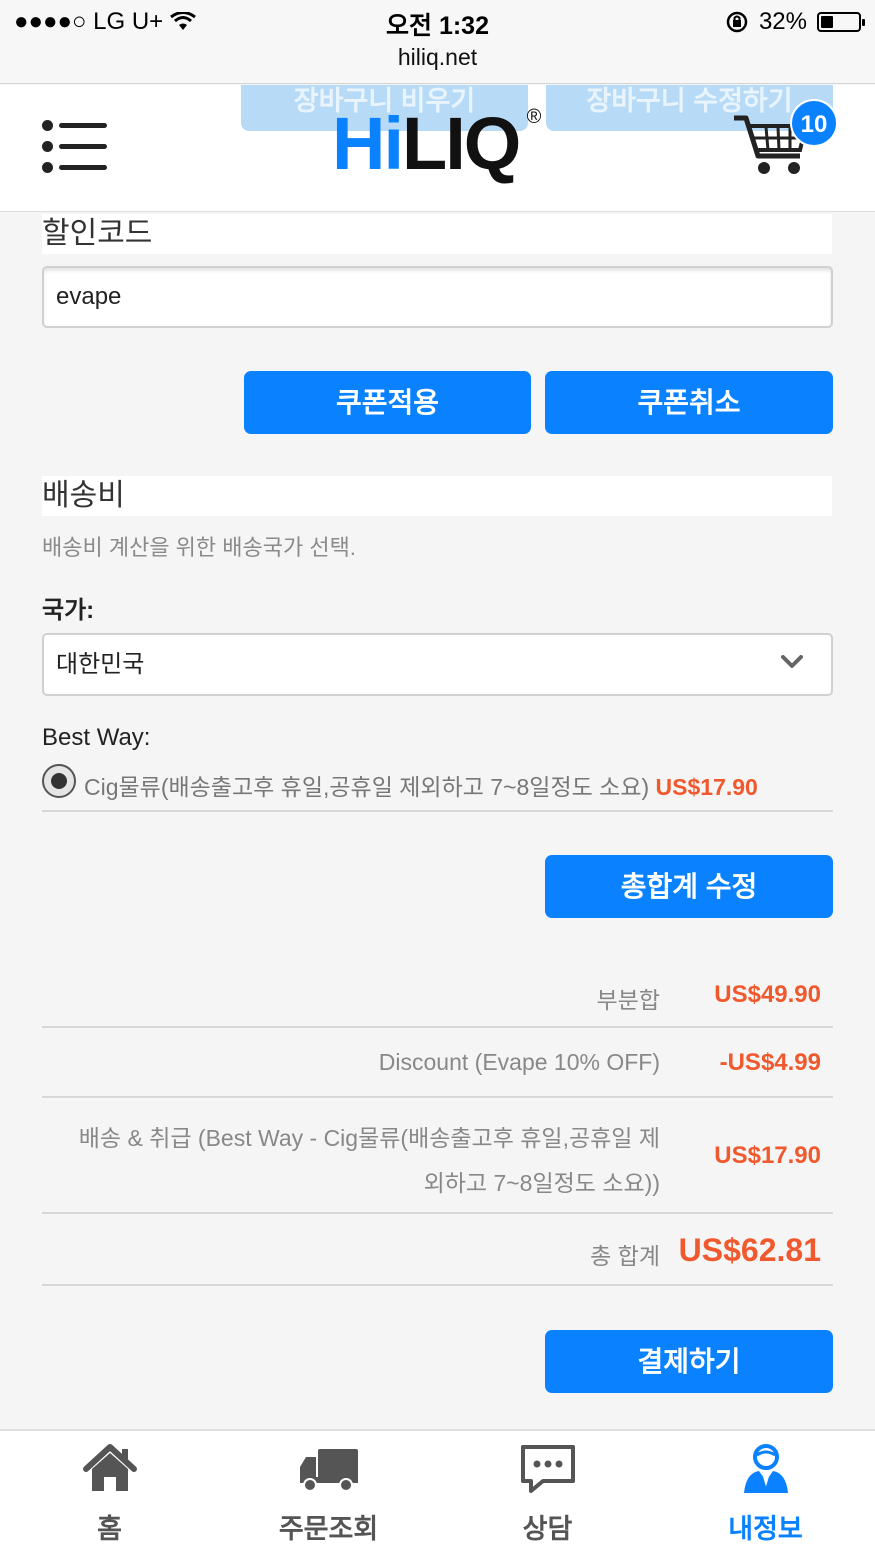 Image resolution: width=875 pixels, height=1556 pixels. I want to click on country-value: 대한민국, so click(100, 664).